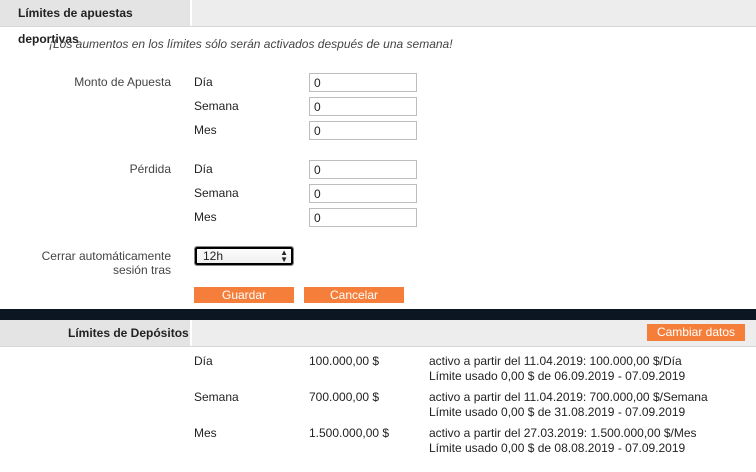  Describe the element at coordinates (216, 193) in the screenshot. I see `loss-week-label: Semana` at that location.